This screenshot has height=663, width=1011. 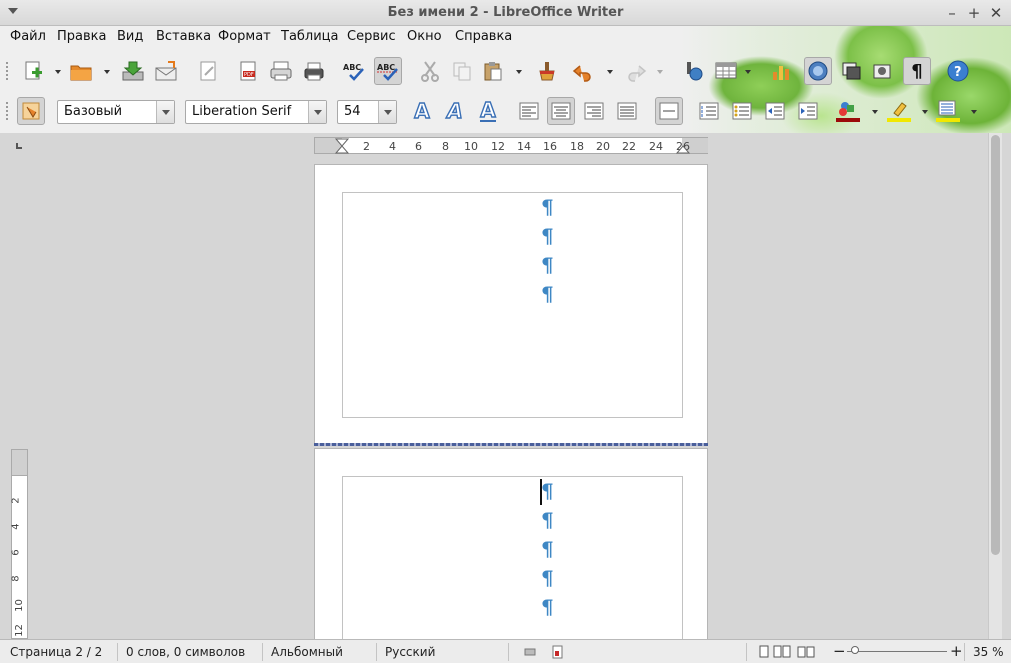 I want to click on background-color-icon, so click(x=948, y=111).